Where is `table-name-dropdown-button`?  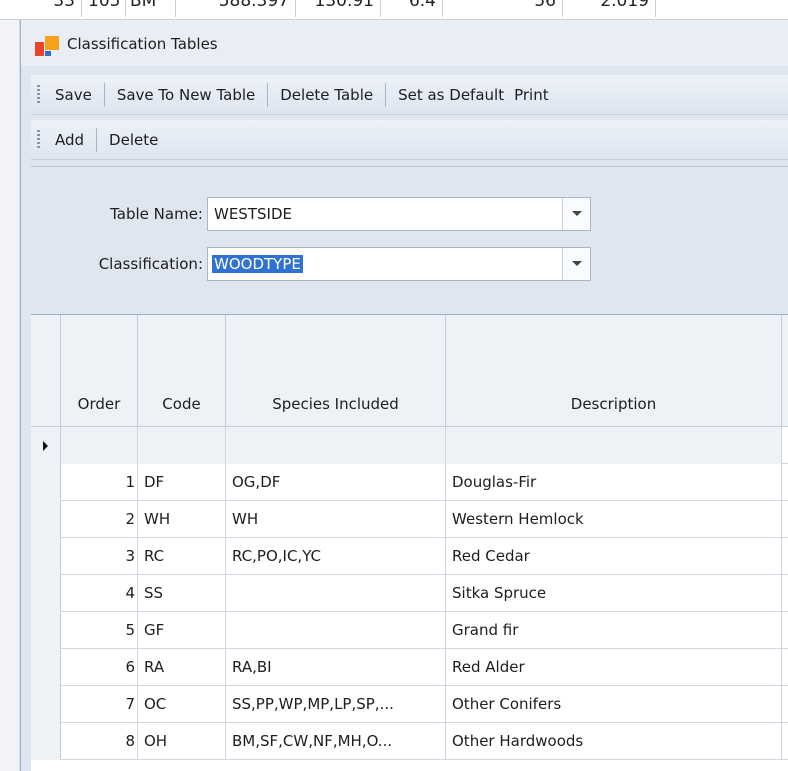
table-name-dropdown-button is located at coordinates (576, 214).